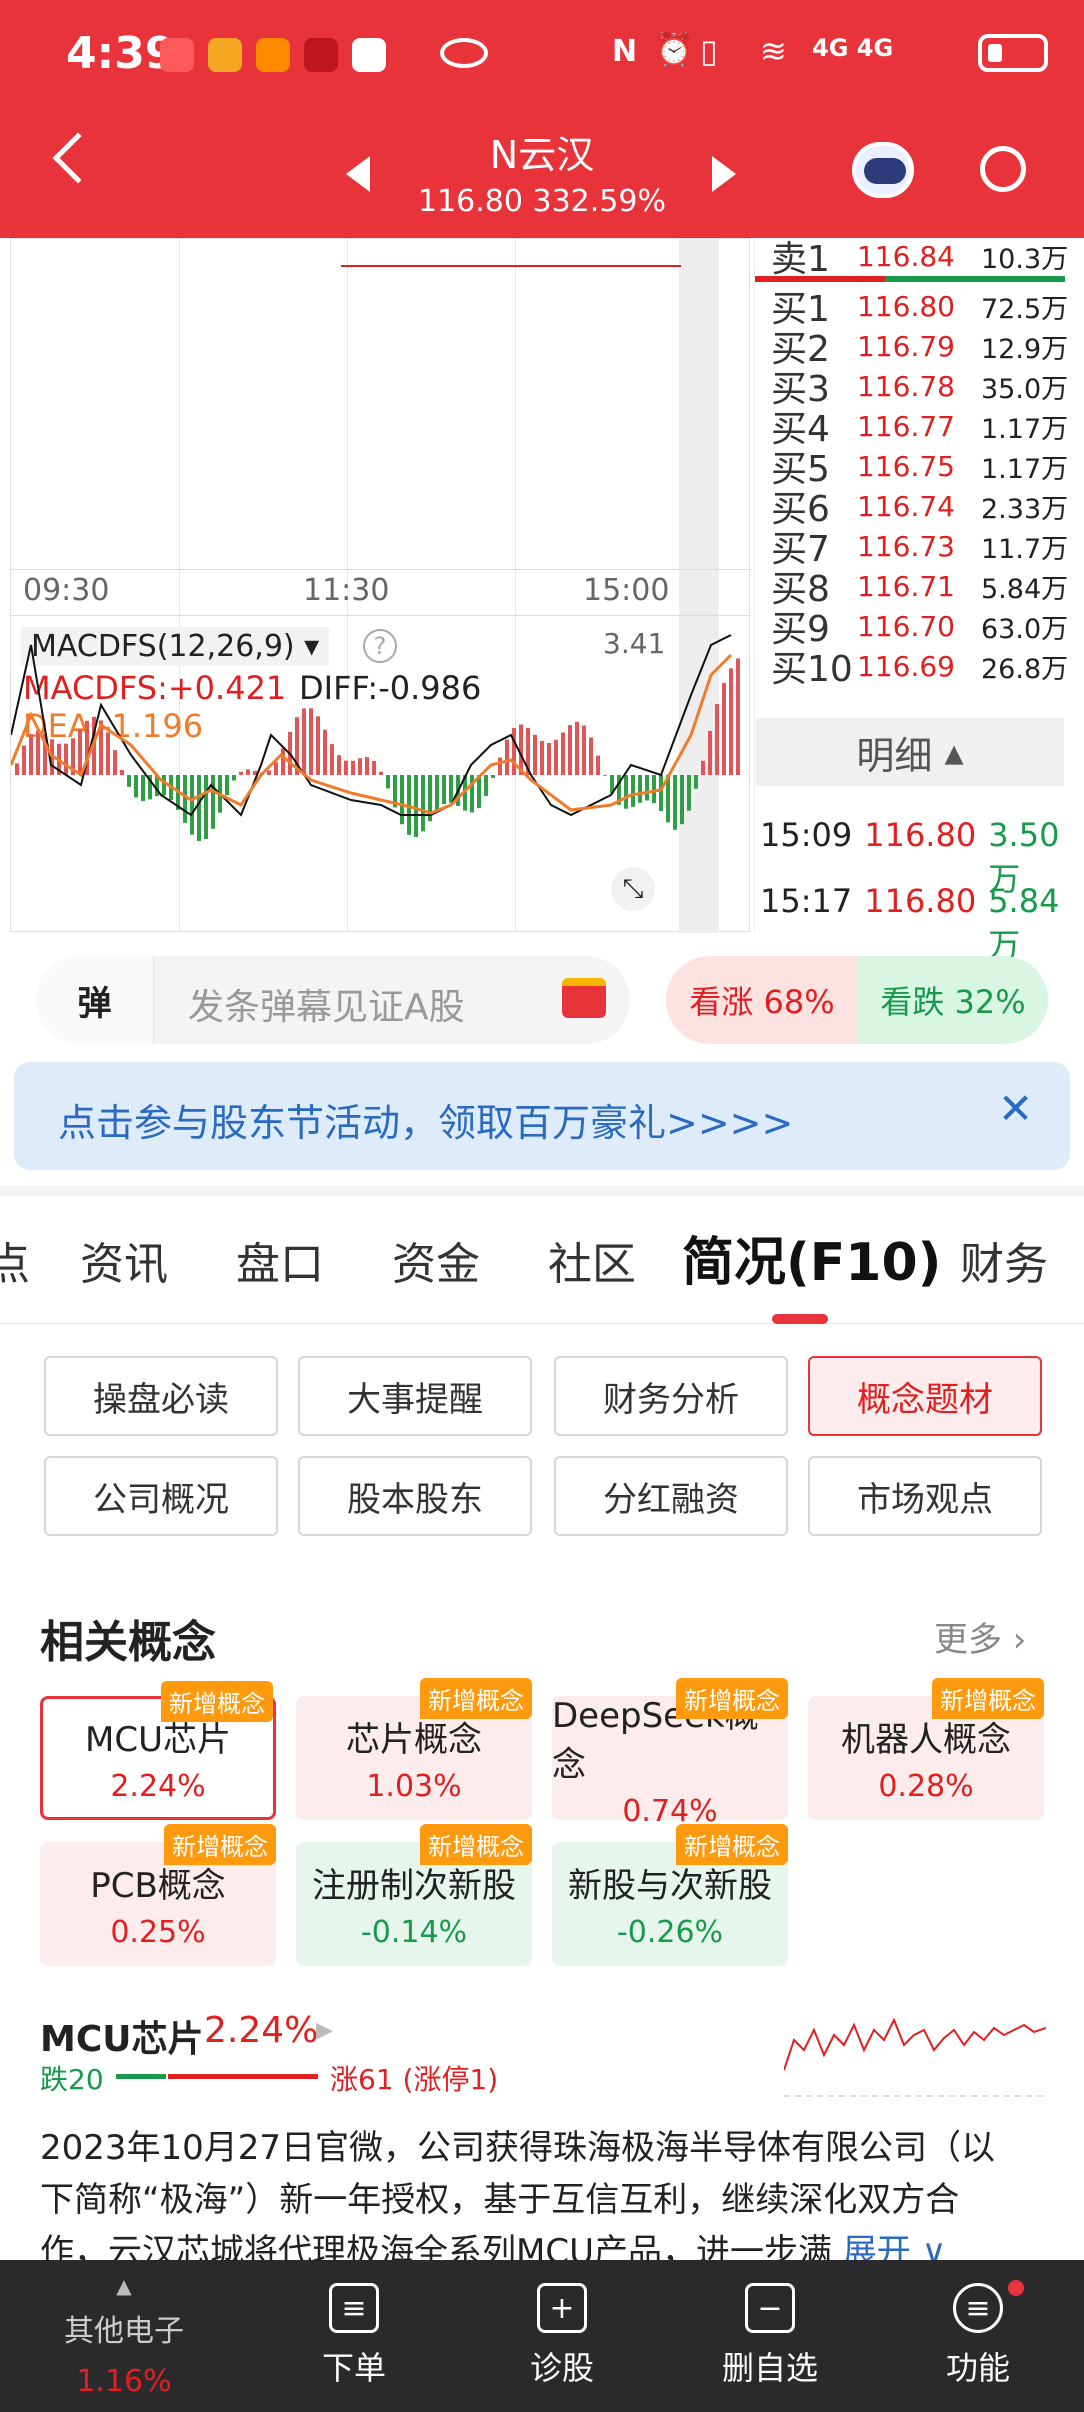 The image size is (1084, 2412). What do you see at coordinates (158, 1895) in the screenshot?
I see `concept-card: 新增概念 PCB概念 0.25%` at bounding box center [158, 1895].